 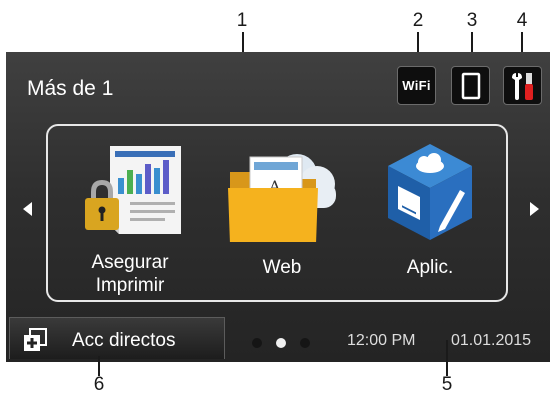 I want to click on wifi-icon: WiFi, so click(x=416, y=85).